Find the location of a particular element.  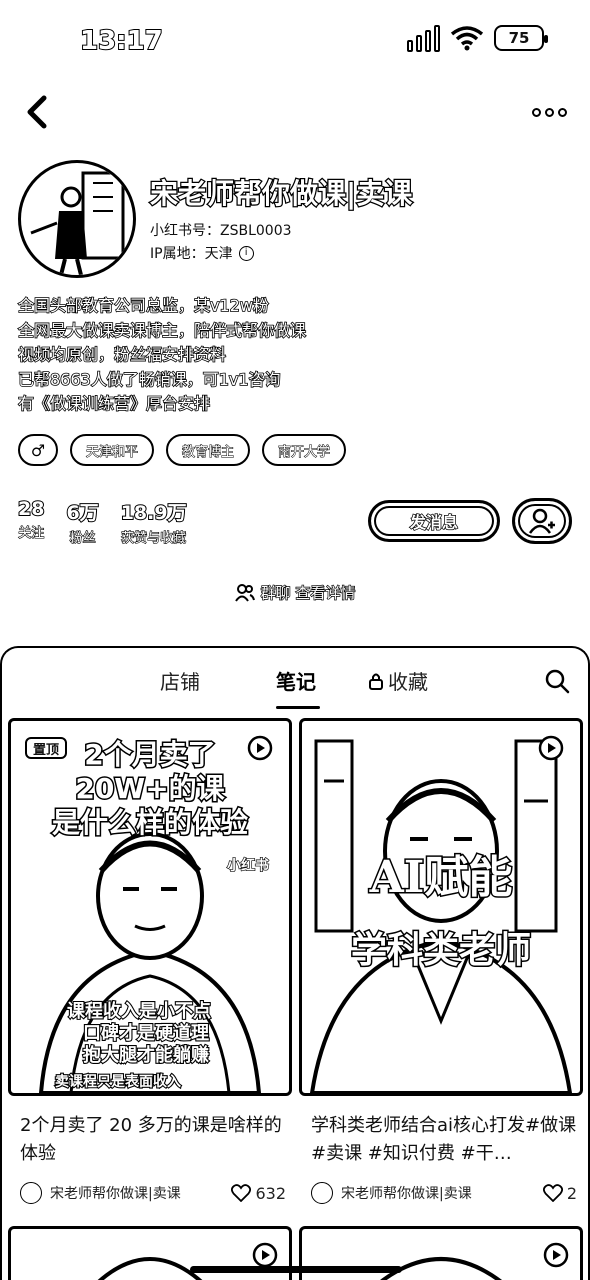

bio-line: 已帮8663人做了畅销课，可1v1咨询 is located at coordinates (149, 379).